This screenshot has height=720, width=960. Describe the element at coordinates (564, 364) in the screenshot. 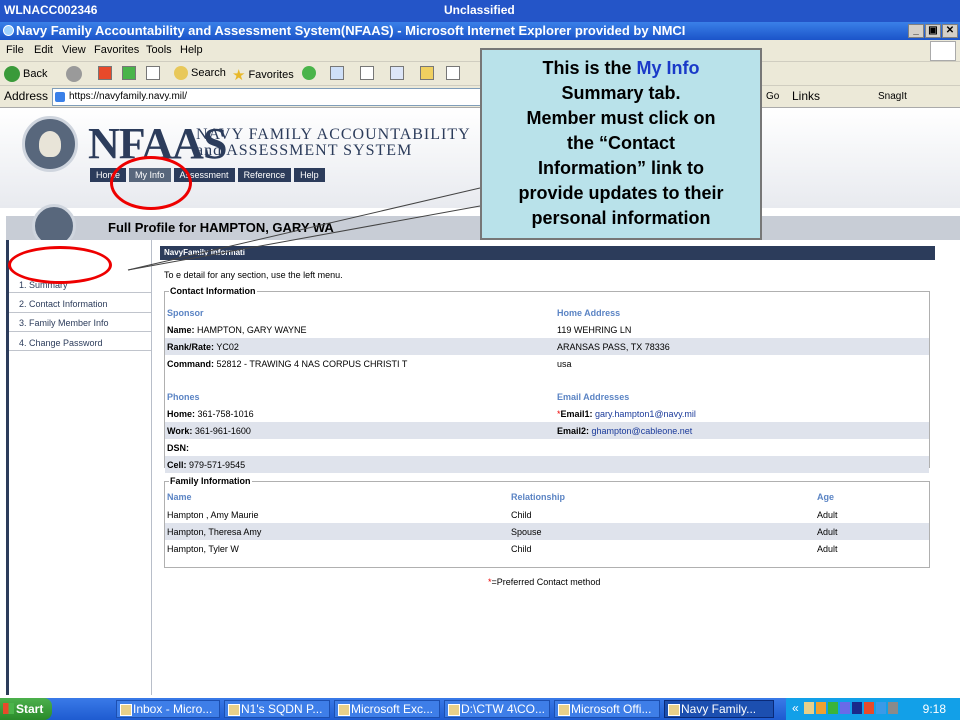

I see `address-country: usa` at that location.